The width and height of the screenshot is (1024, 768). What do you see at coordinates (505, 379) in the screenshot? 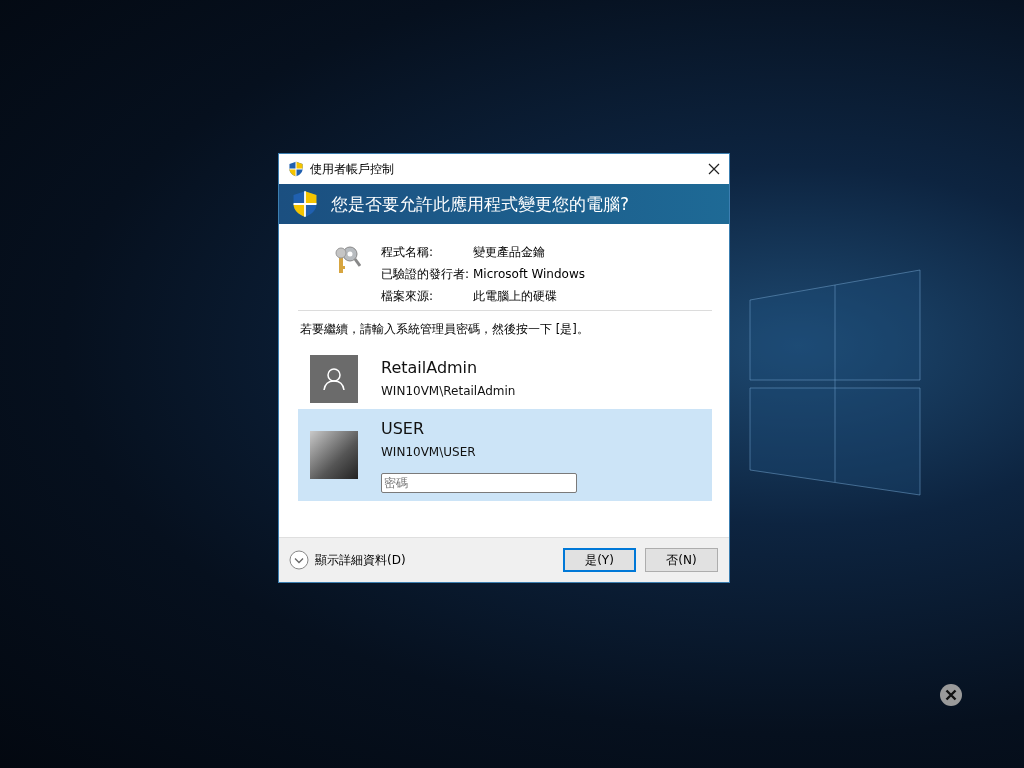
I see `account-tile: RetailAdmin WIN10VM\RetailAdmin` at bounding box center [505, 379].